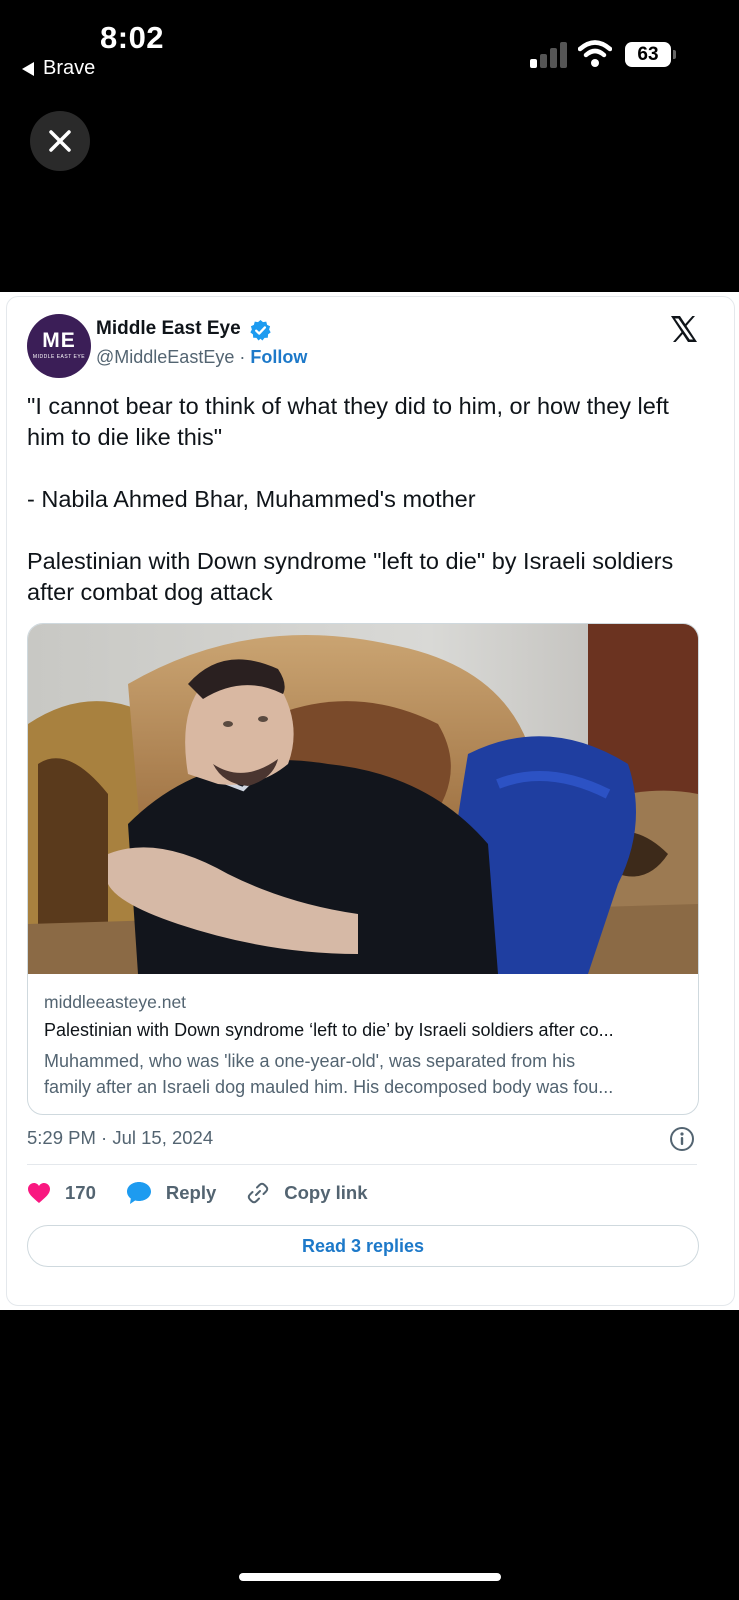  I want to click on battery-level: 63, so click(648, 54).